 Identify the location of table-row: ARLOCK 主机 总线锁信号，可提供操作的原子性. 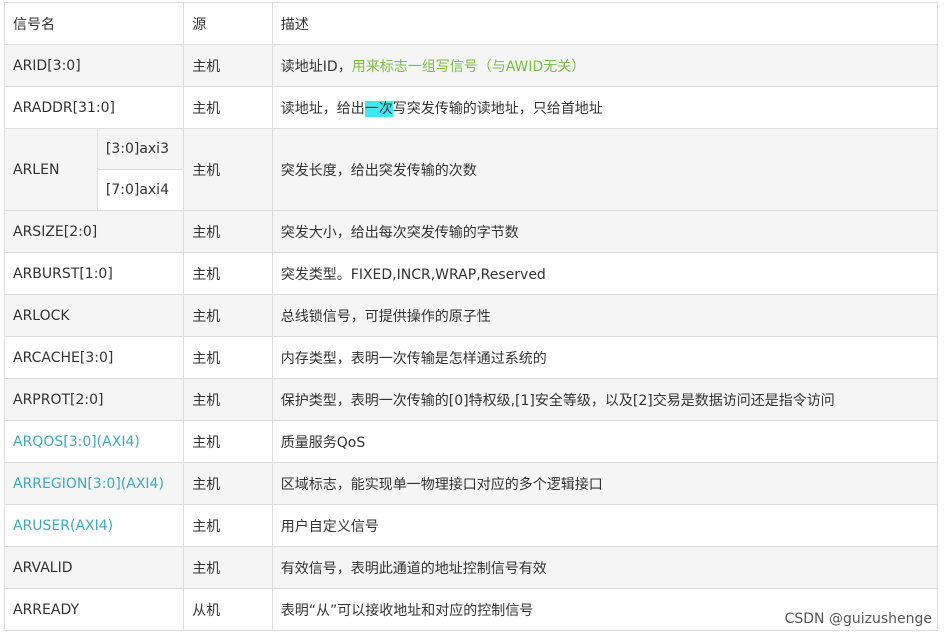
(471, 315).